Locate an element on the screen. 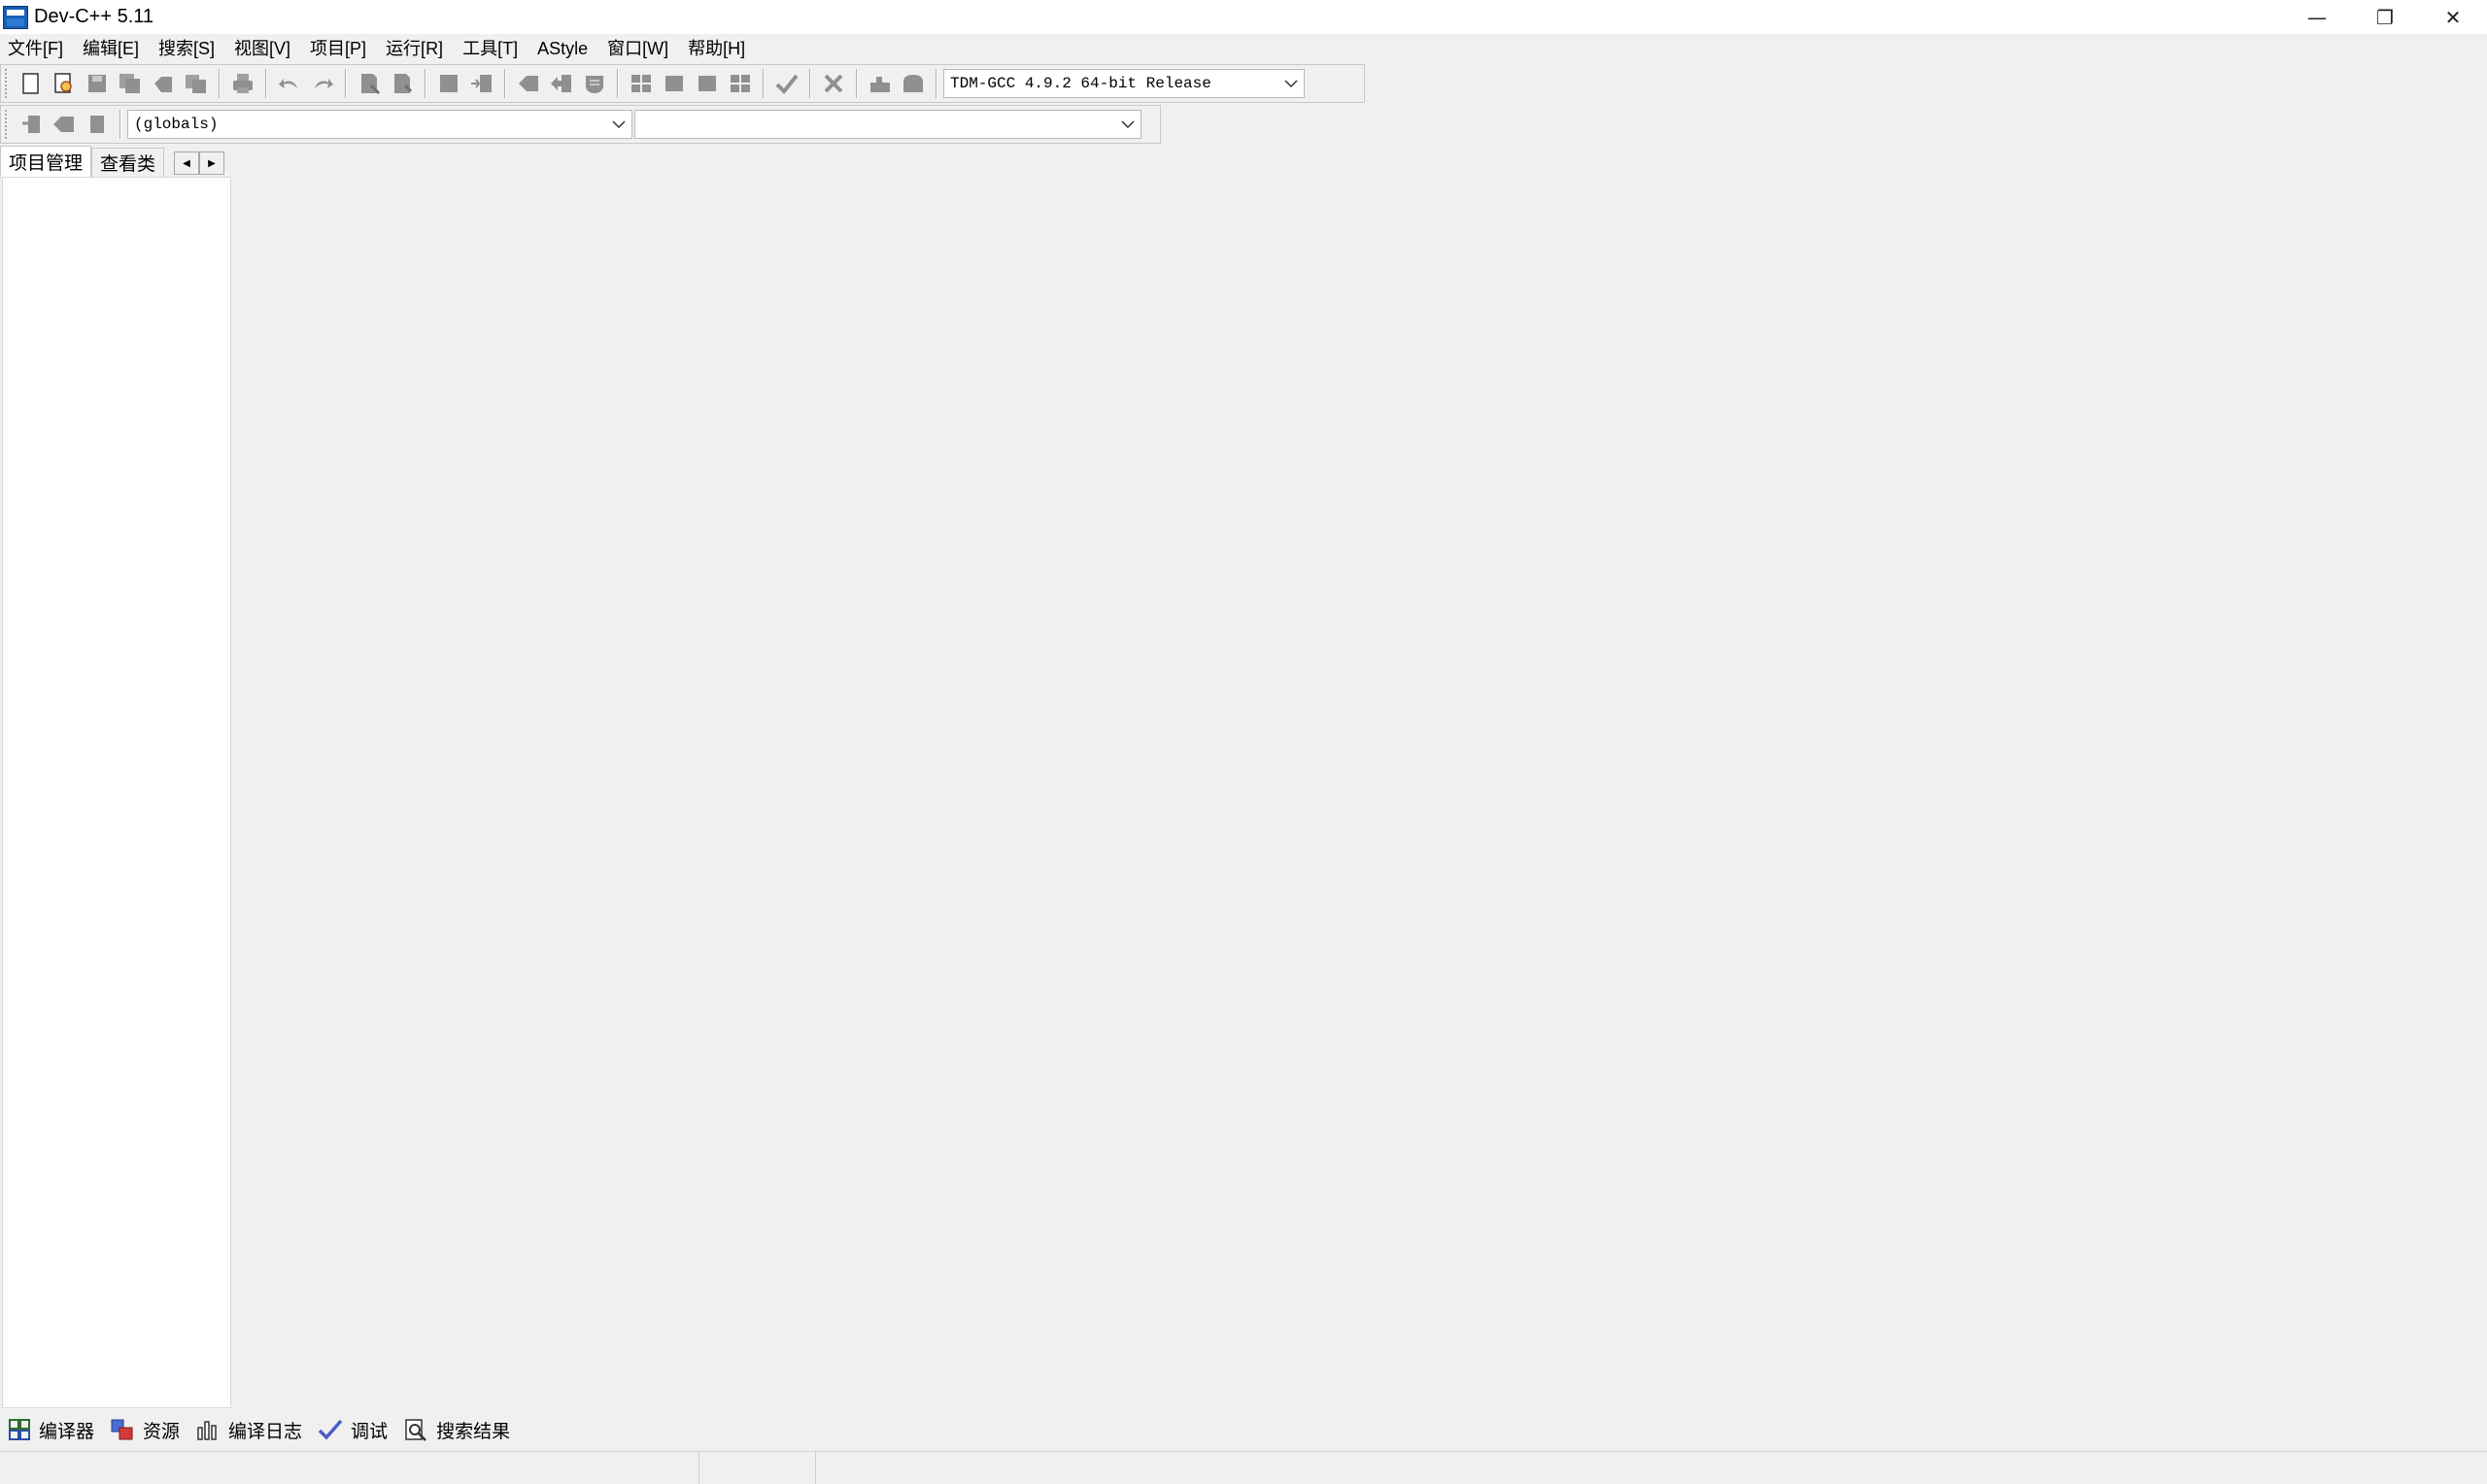 This screenshot has width=2487, height=1484. unindent-button is located at coordinates (528, 84).